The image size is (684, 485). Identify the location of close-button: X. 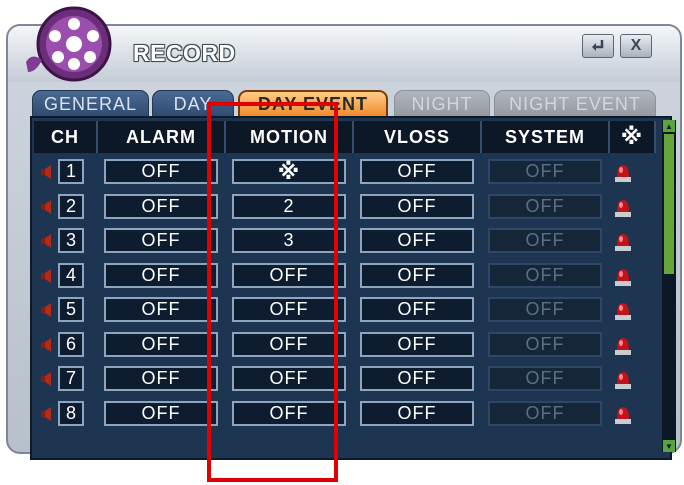
(636, 46).